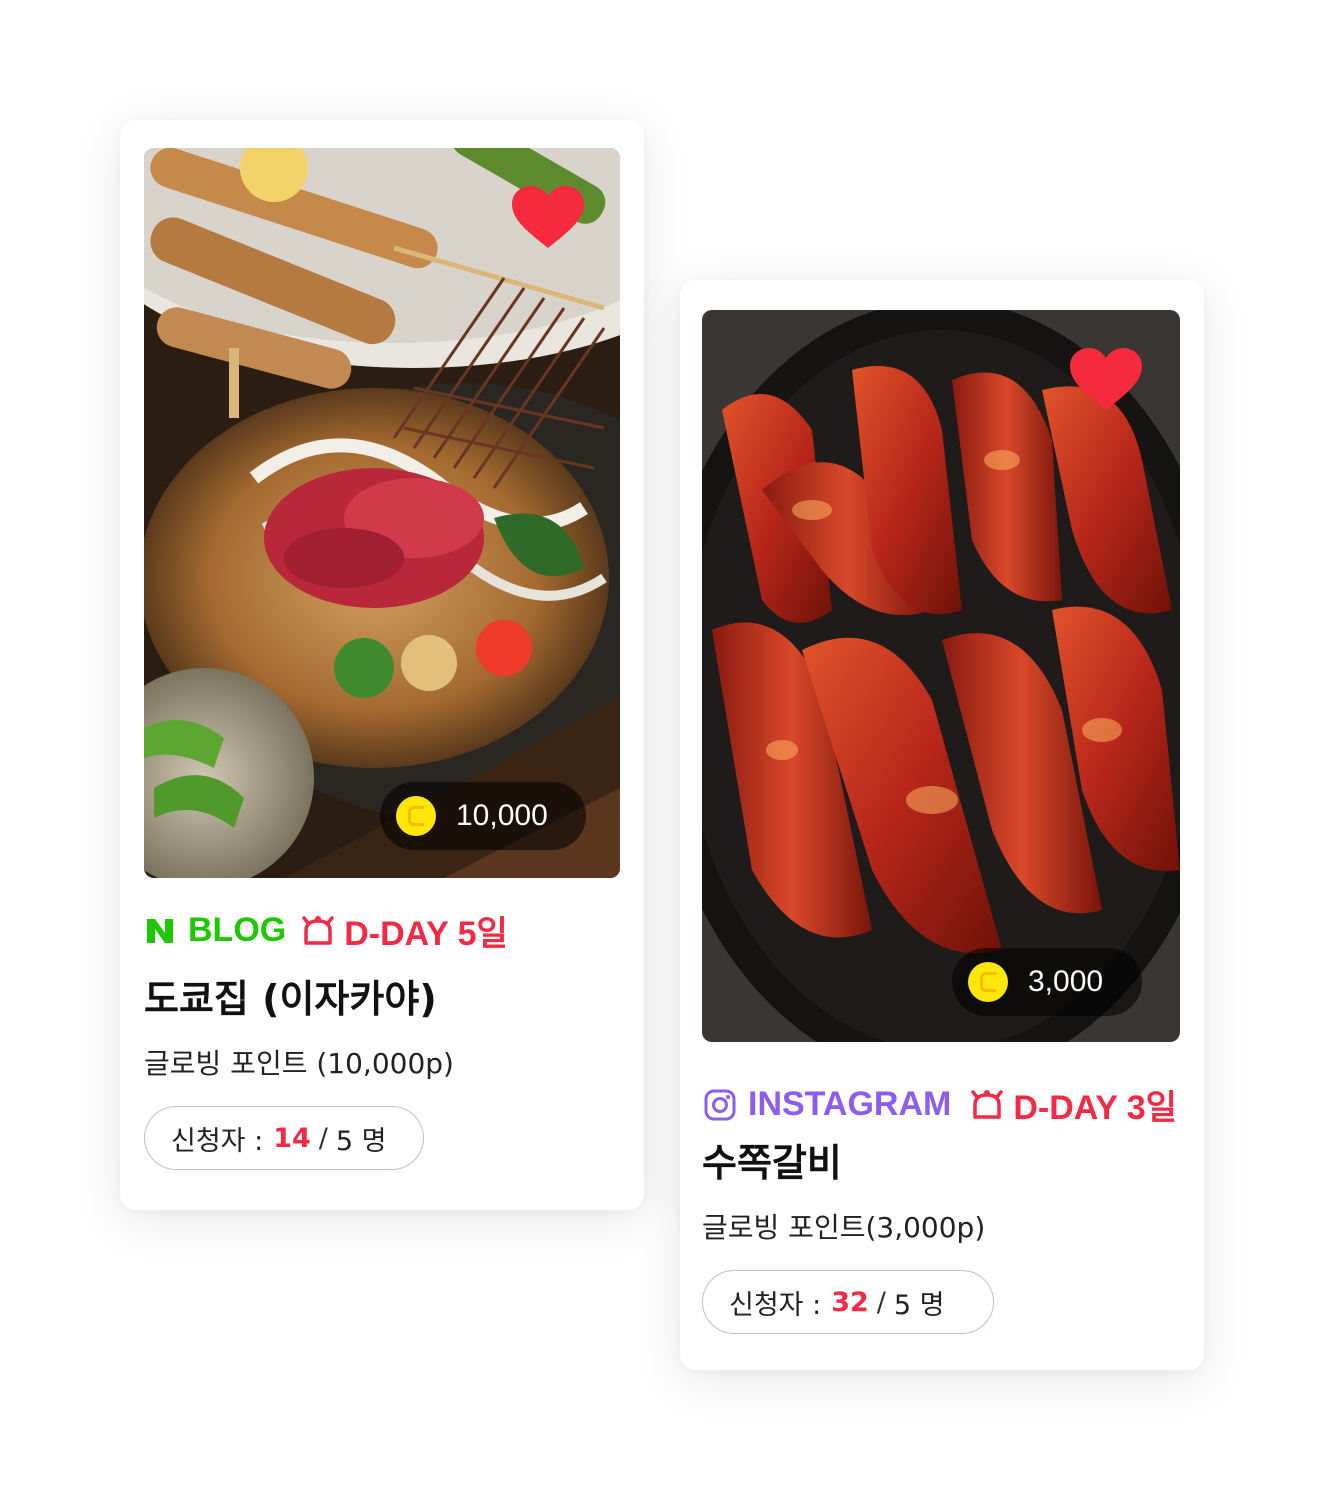  Describe the element at coordinates (1095, 1108) in the screenshot. I see `dday-label: D-DAY 3일` at that location.